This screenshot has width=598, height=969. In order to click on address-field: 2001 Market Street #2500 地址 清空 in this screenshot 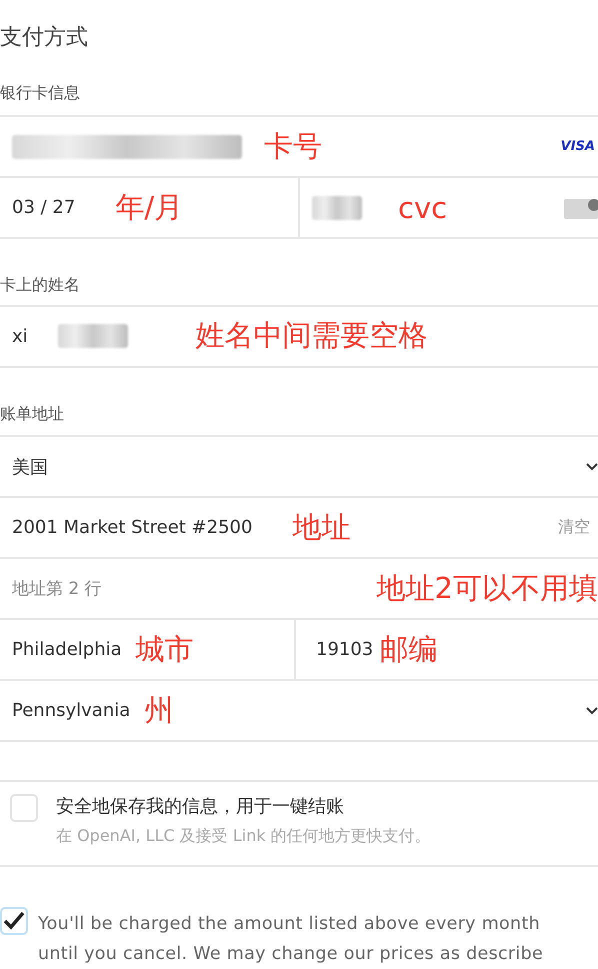, I will do `click(299, 528)`.